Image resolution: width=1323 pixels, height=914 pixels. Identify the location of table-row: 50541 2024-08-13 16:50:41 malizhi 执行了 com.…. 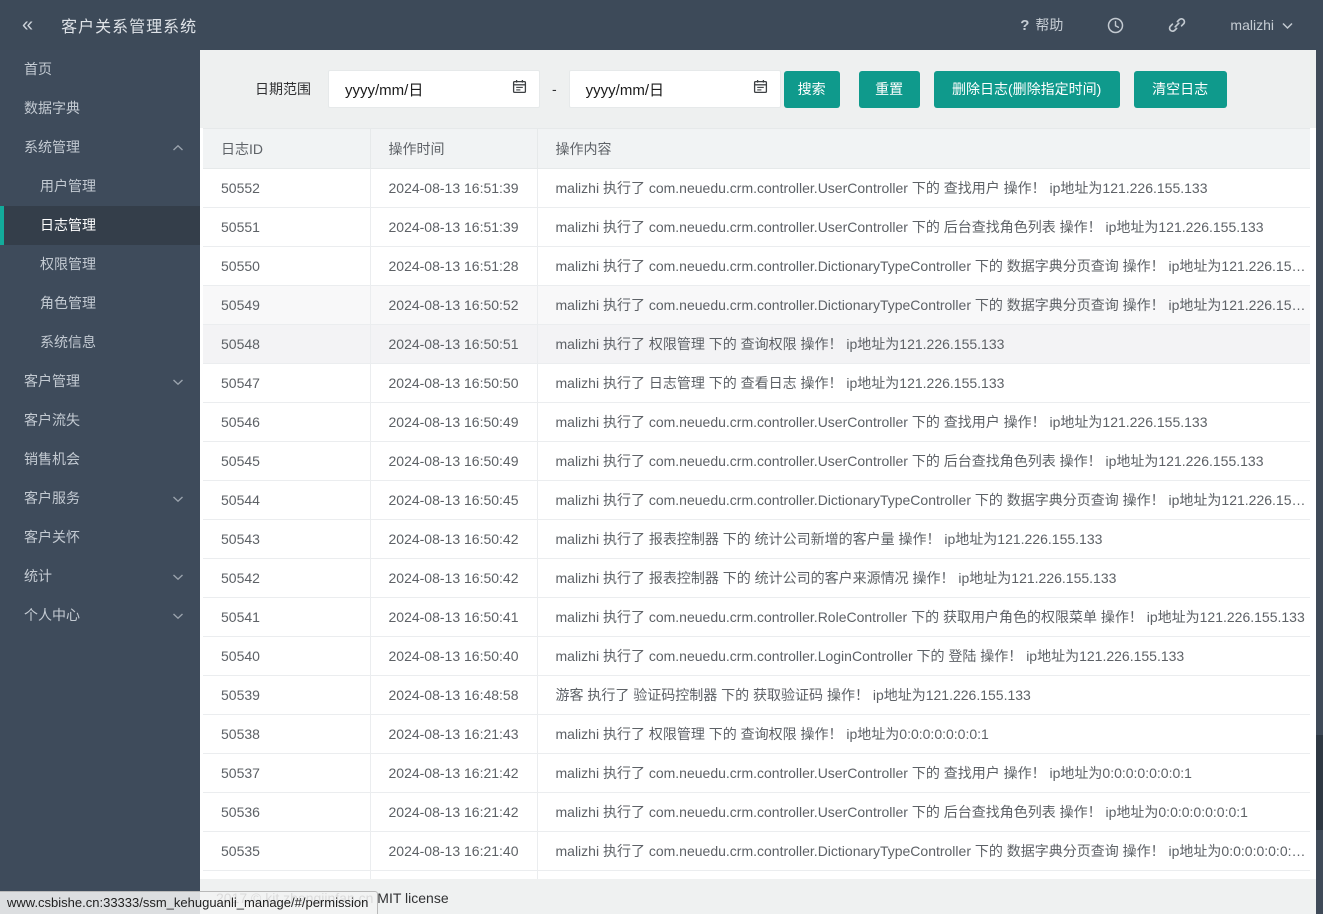
(756, 617).